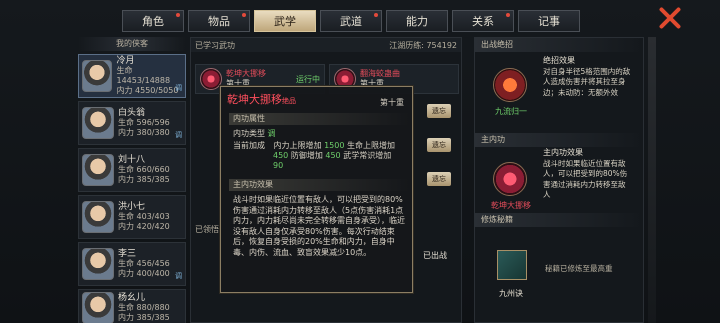  I want to click on hero-item: 杨幺儿 生命 880/880 内力 385/385, so click(132, 306).